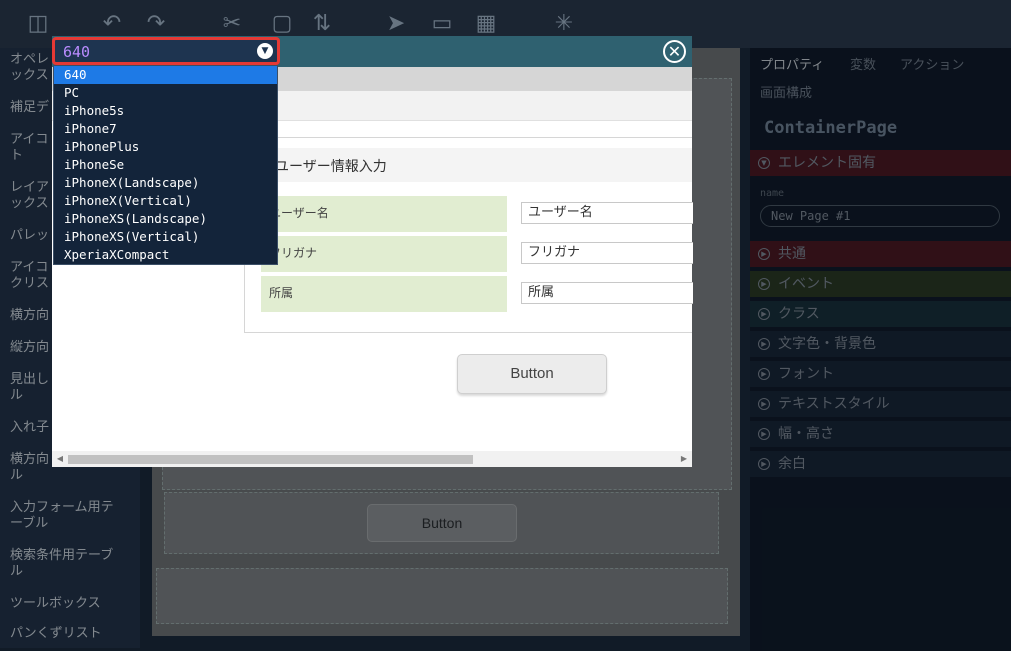 This screenshot has width=1011, height=651. Describe the element at coordinates (468, 165) in the screenshot. I see `form-title-row: ユーザー情報入力` at that location.